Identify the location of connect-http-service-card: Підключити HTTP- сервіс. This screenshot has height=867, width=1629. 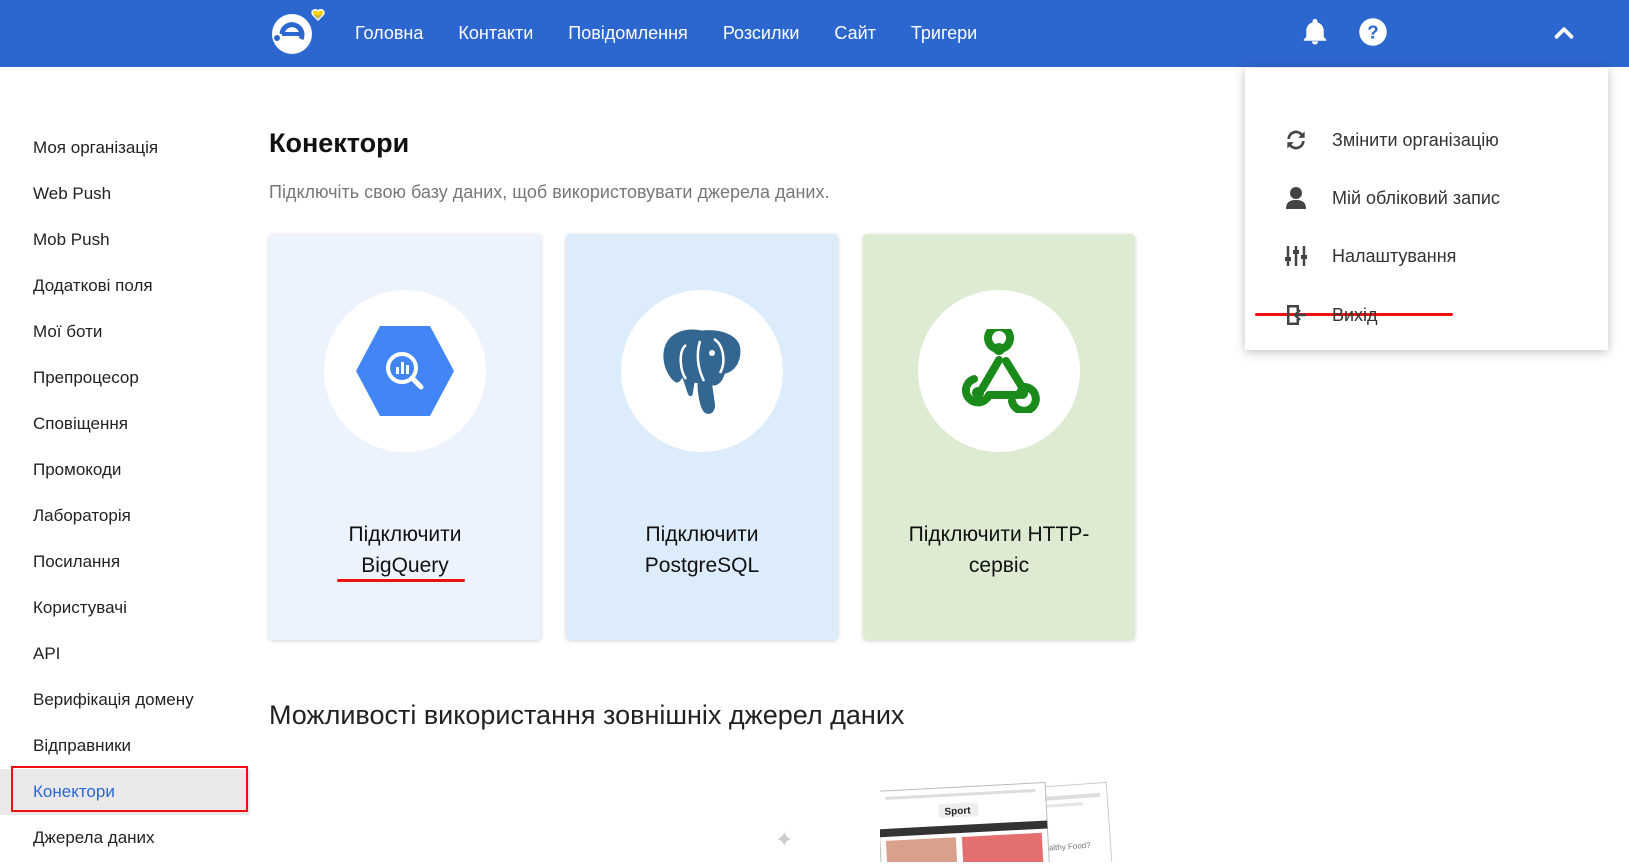
(999, 437).